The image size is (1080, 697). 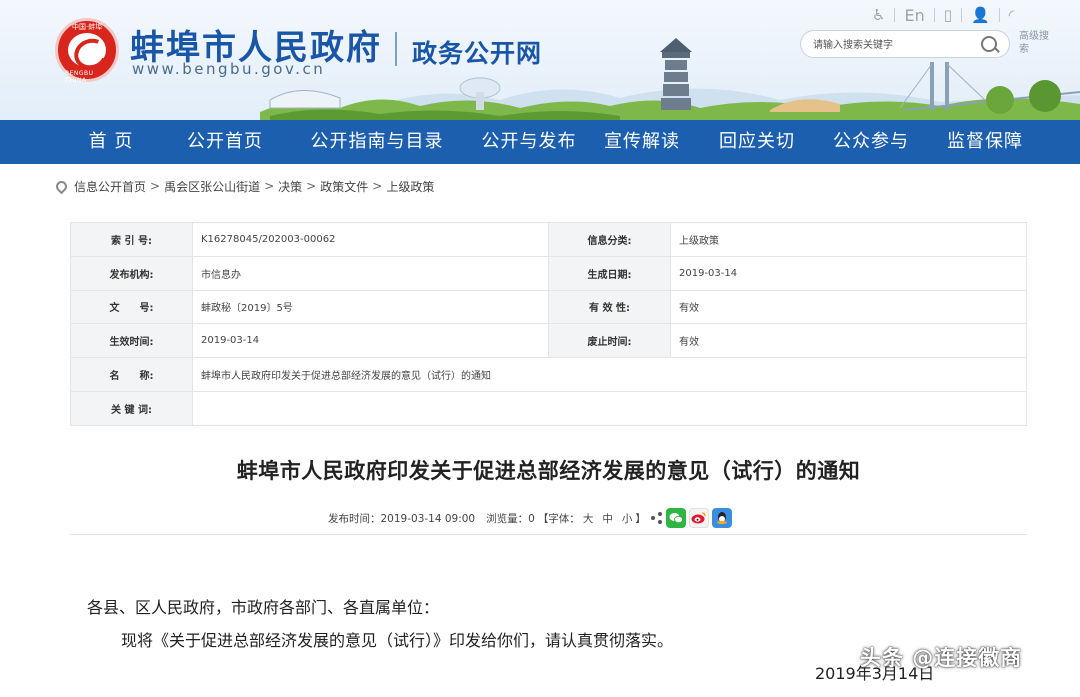 What do you see at coordinates (609, 374) in the screenshot?
I see `doc-name-value: 蚌埠市人民政府印发关于促进总部经济发展的意见（试行）的通知` at bounding box center [609, 374].